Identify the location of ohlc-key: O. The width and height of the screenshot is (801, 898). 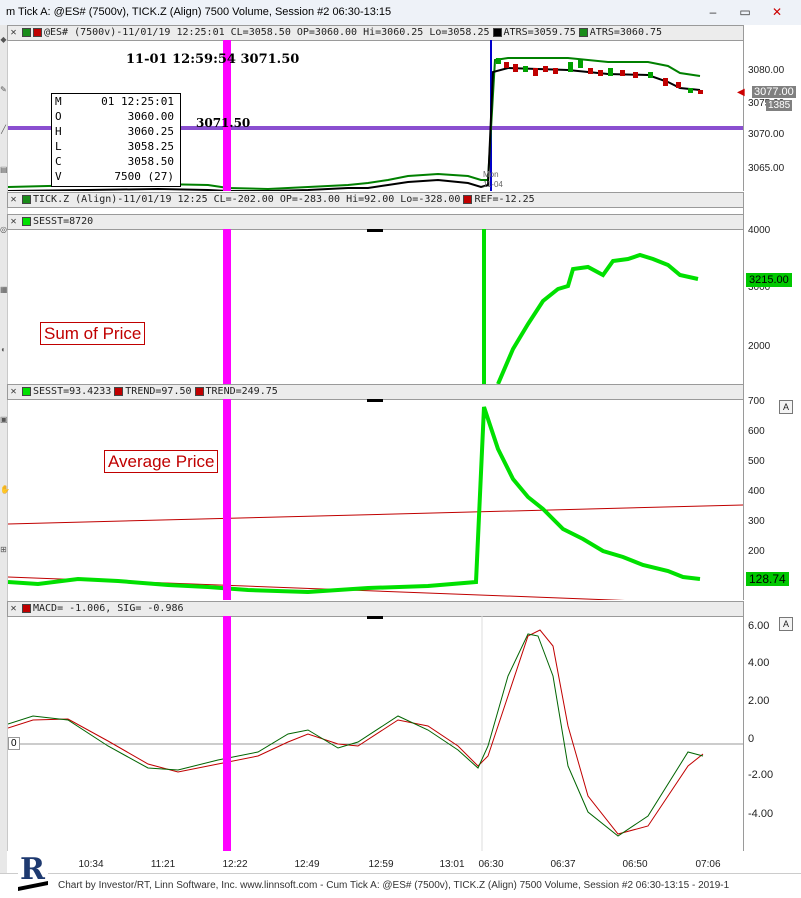
(58, 116).